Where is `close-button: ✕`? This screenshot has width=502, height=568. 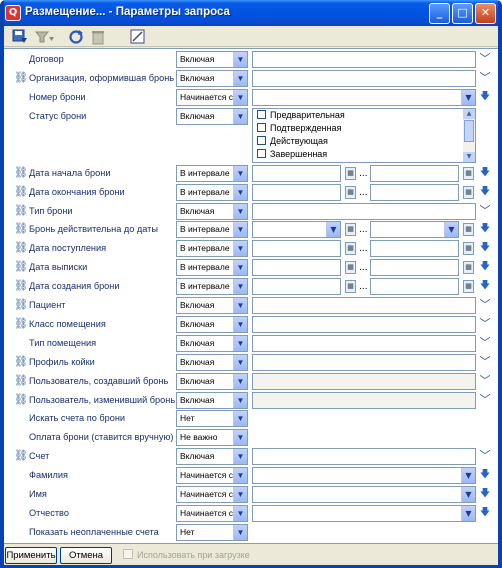
close-button: ✕ is located at coordinates (485, 13).